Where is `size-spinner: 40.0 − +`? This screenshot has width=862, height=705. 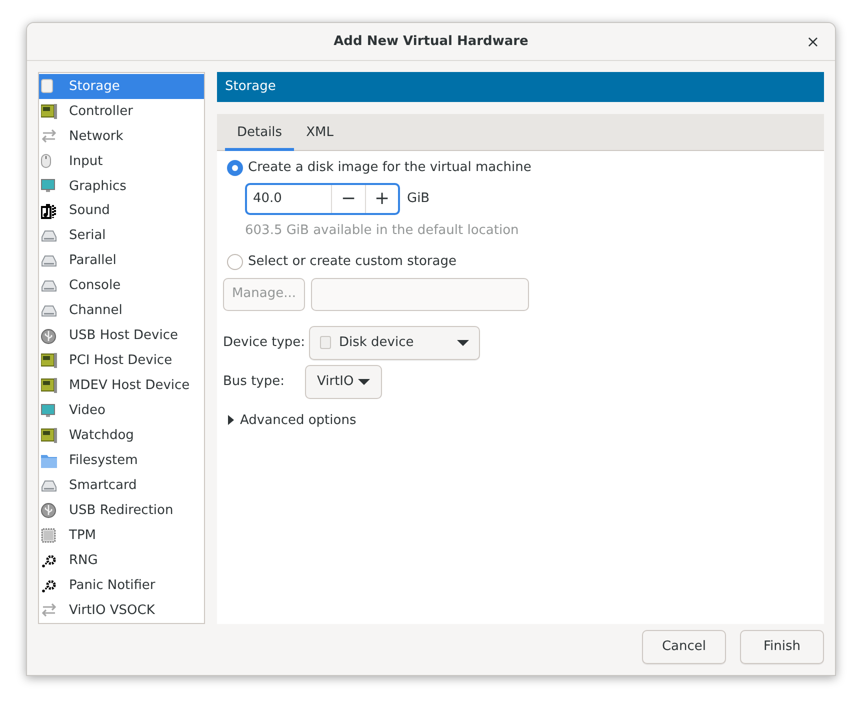 size-spinner: 40.0 − + is located at coordinates (322, 198).